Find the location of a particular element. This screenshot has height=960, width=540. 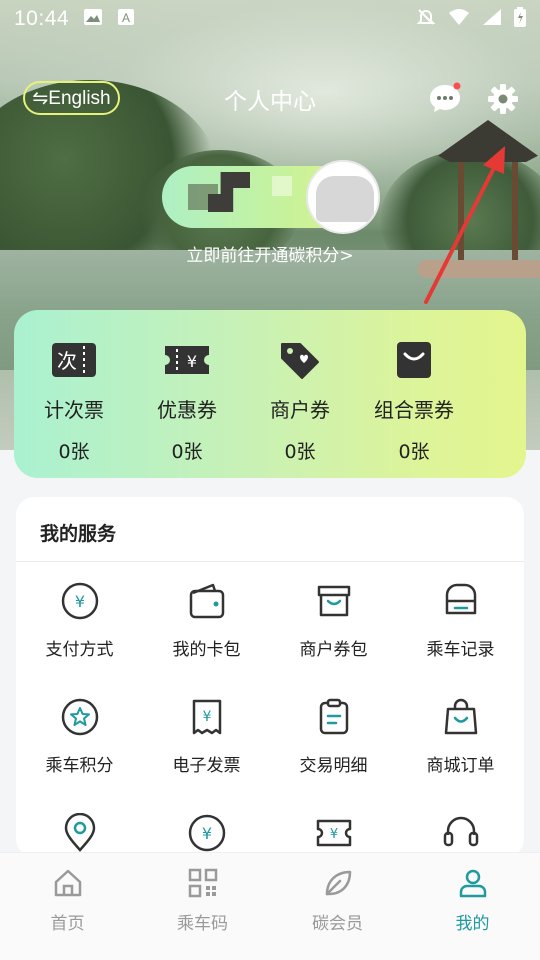

bottom-tab-bar: 首页 乘车码 碳会员 我的 is located at coordinates (270, 906).